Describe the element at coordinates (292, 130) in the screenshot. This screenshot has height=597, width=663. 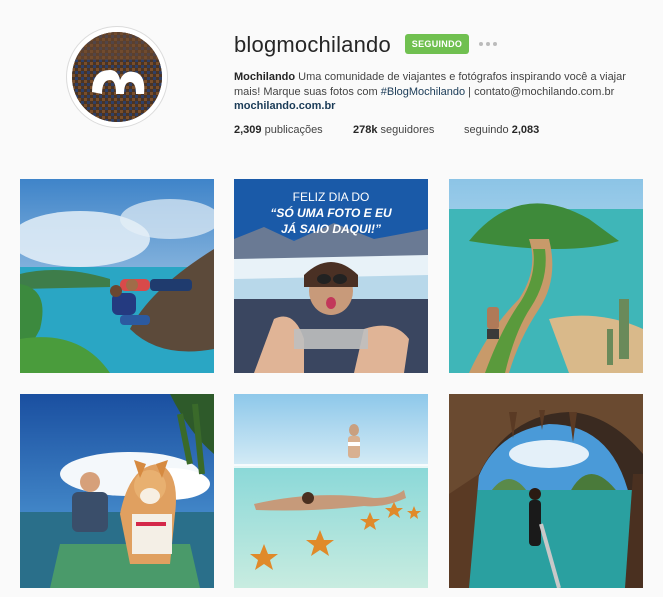
I see `posts-label: publicações` at that location.